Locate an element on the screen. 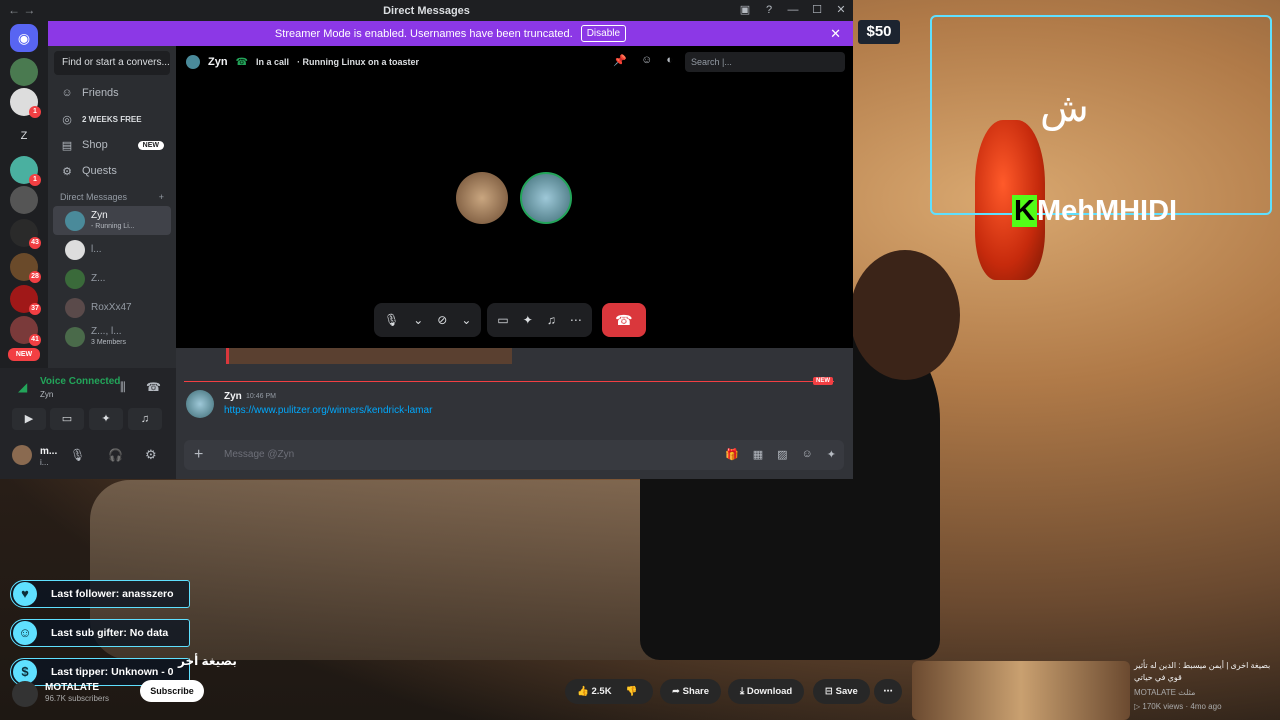 The width and height of the screenshot is (1280, 720). new-servers-badge: NEW is located at coordinates (24, 354).